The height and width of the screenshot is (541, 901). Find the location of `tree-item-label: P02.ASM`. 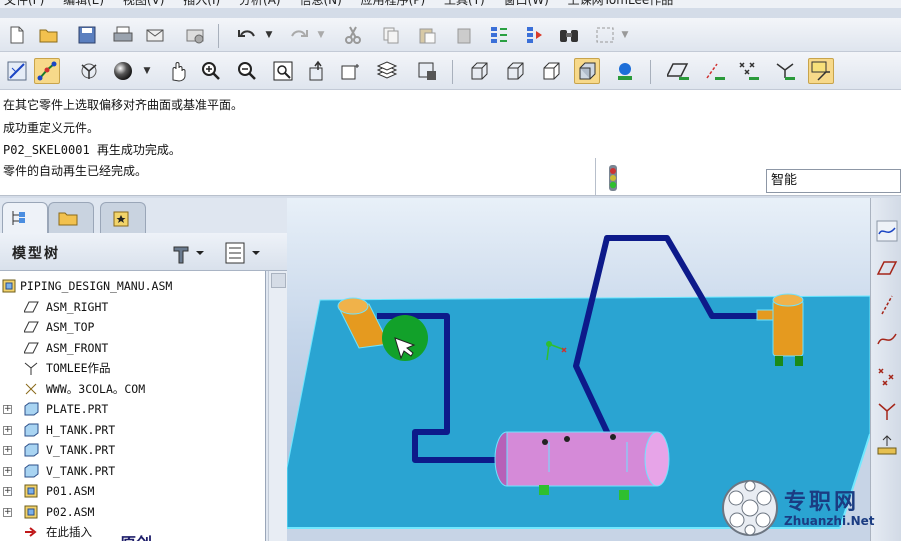

tree-item-label: P02.ASM is located at coordinates (70, 512).